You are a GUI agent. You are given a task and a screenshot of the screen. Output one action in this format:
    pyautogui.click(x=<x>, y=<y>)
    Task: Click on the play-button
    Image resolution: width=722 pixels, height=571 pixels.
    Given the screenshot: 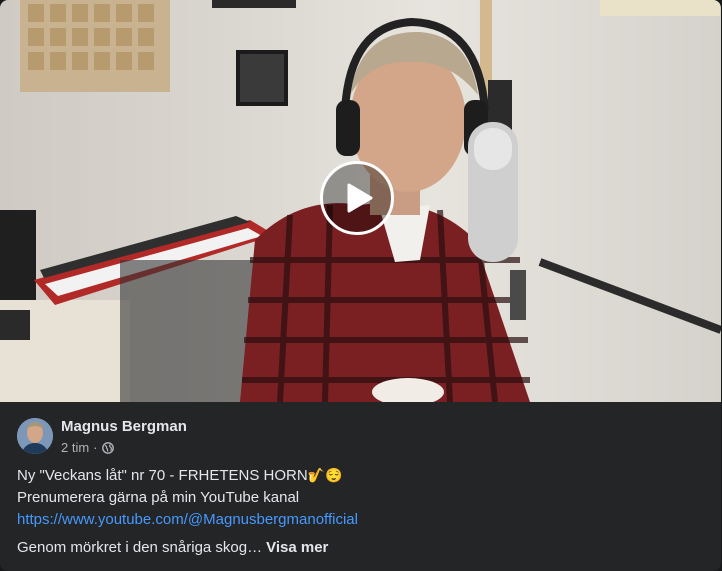 What is the action you would take?
    pyautogui.click(x=357, y=198)
    